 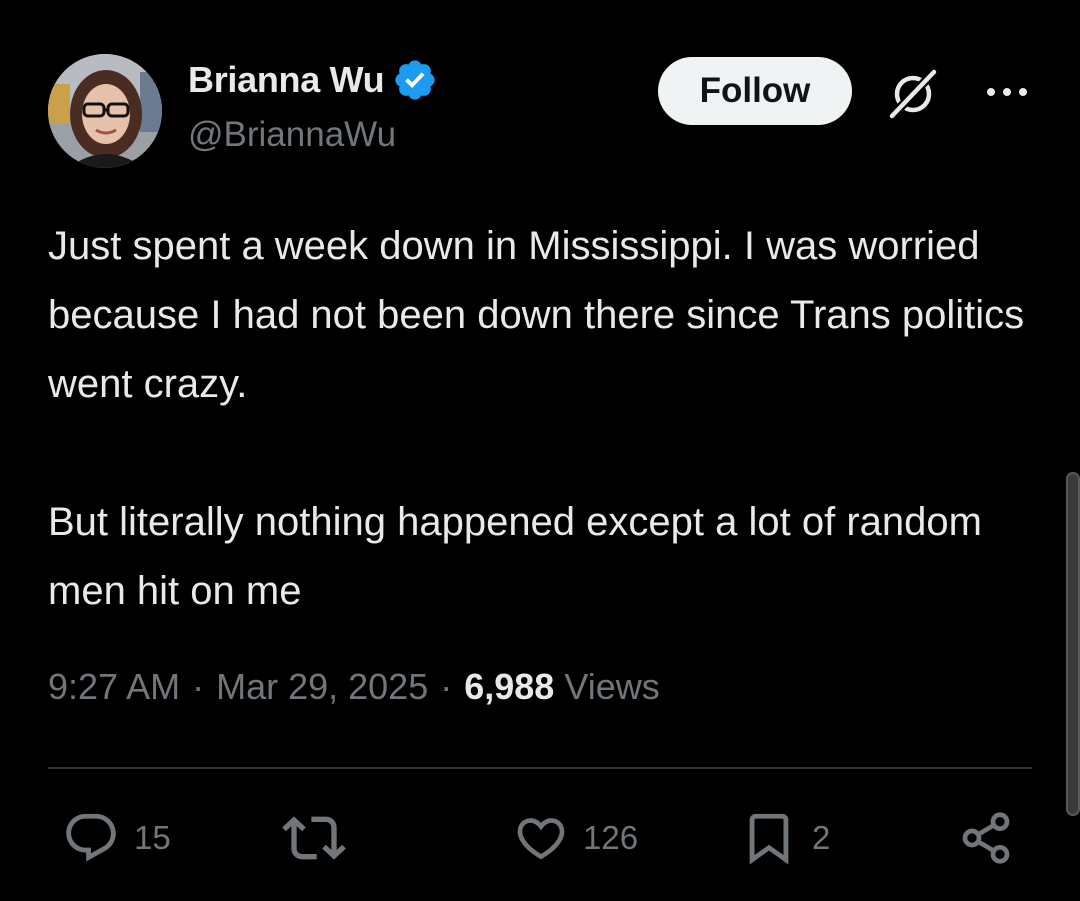 What do you see at coordinates (509, 686) in the screenshot?
I see `views-count: 6,988` at bounding box center [509, 686].